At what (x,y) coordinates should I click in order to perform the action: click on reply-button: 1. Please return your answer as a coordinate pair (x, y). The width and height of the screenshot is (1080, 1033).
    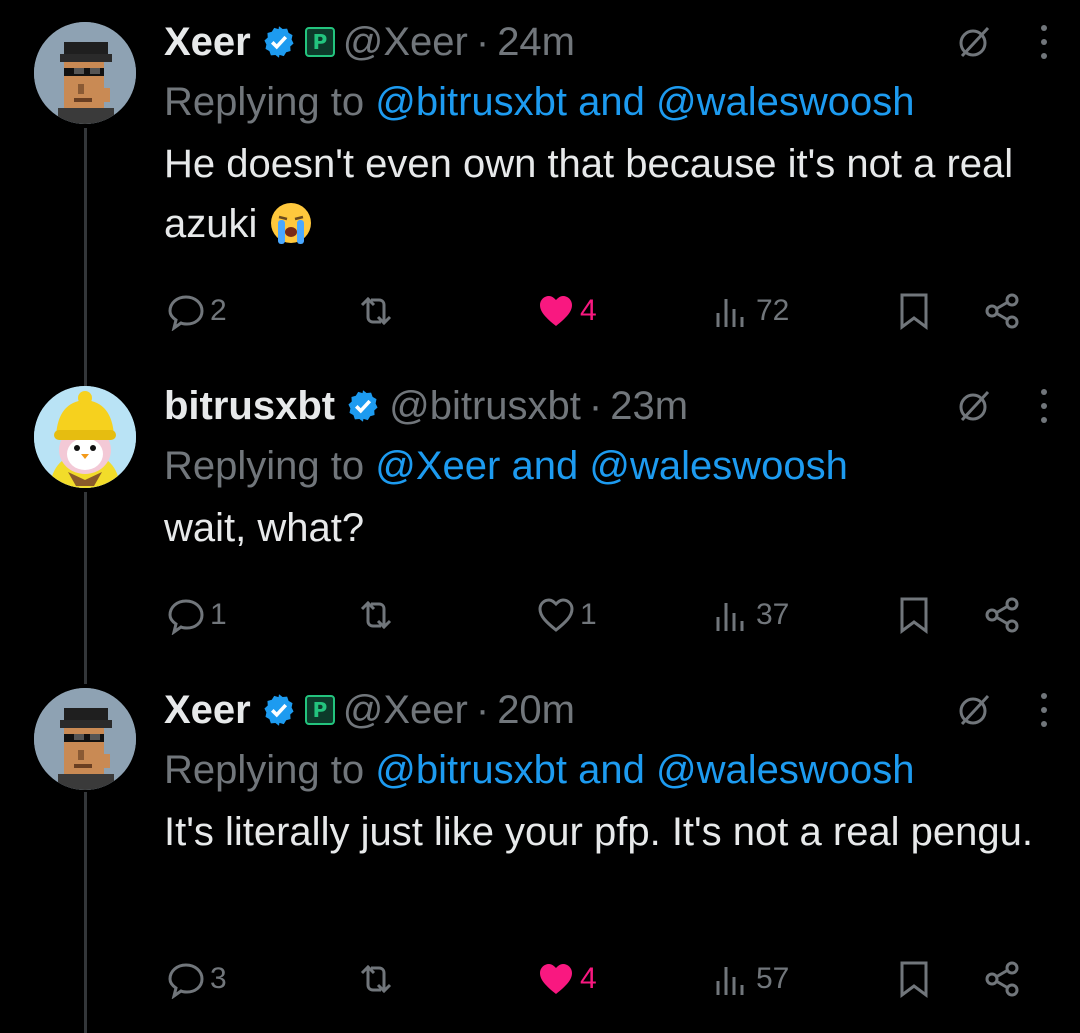
    Looking at the image, I should click on (196, 615).